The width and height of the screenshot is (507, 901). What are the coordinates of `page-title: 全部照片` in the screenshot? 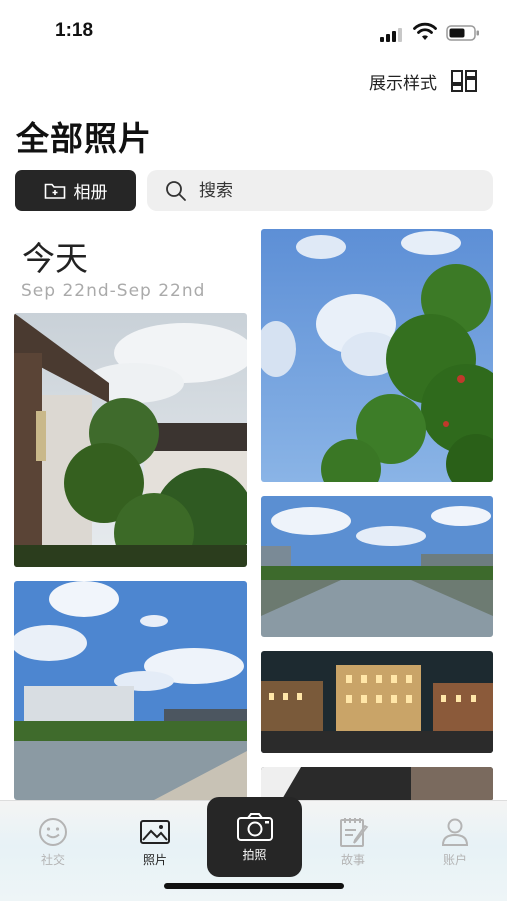 It's located at (84, 138).